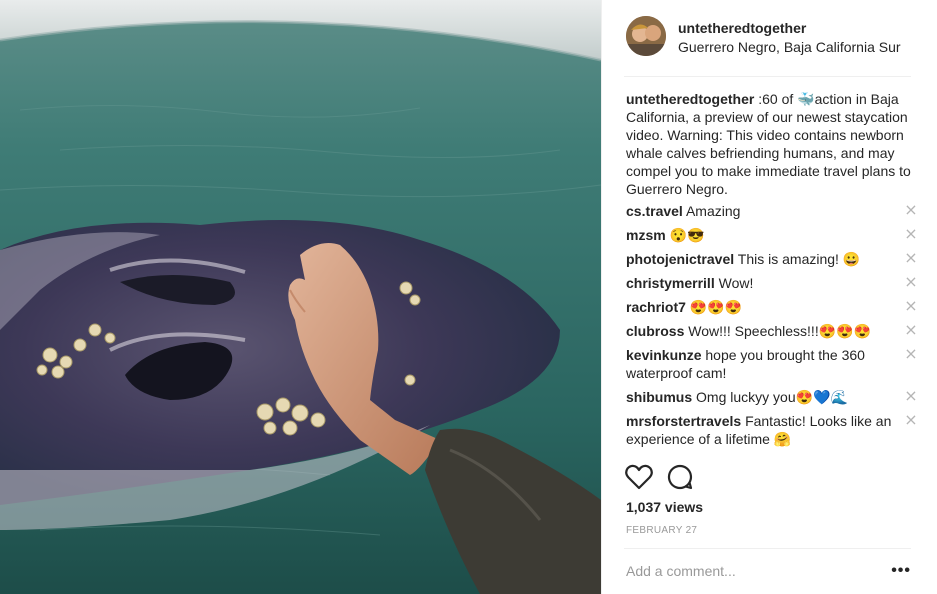  What do you see at coordinates (663, 355) in the screenshot?
I see `comment-username: kevinkunze` at bounding box center [663, 355].